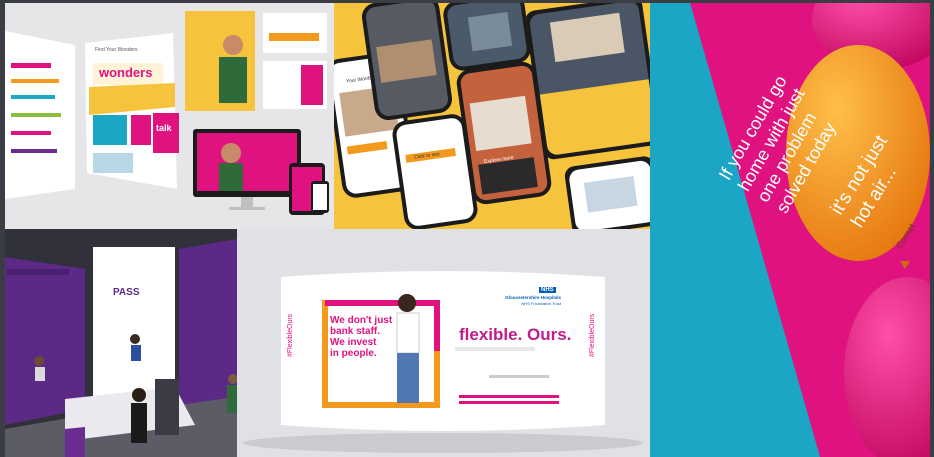  Describe the element at coordinates (126, 72) in the screenshot. I see `brochure-title: wonders` at that location.